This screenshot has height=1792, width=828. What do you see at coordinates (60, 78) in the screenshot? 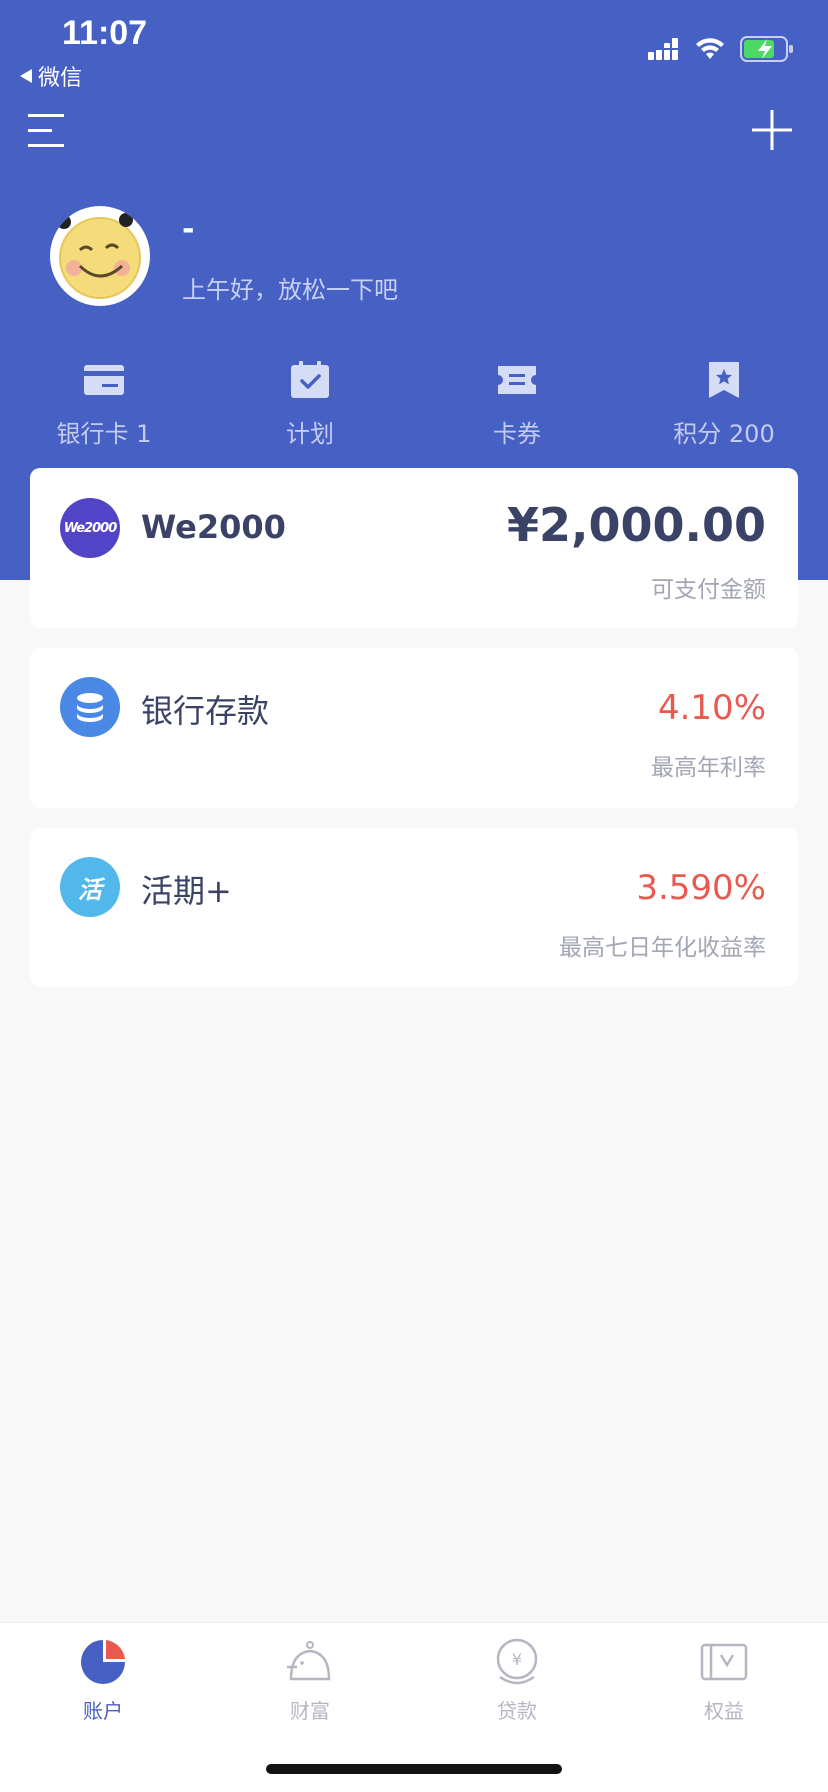
I see `back-label: 微信` at bounding box center [60, 78].